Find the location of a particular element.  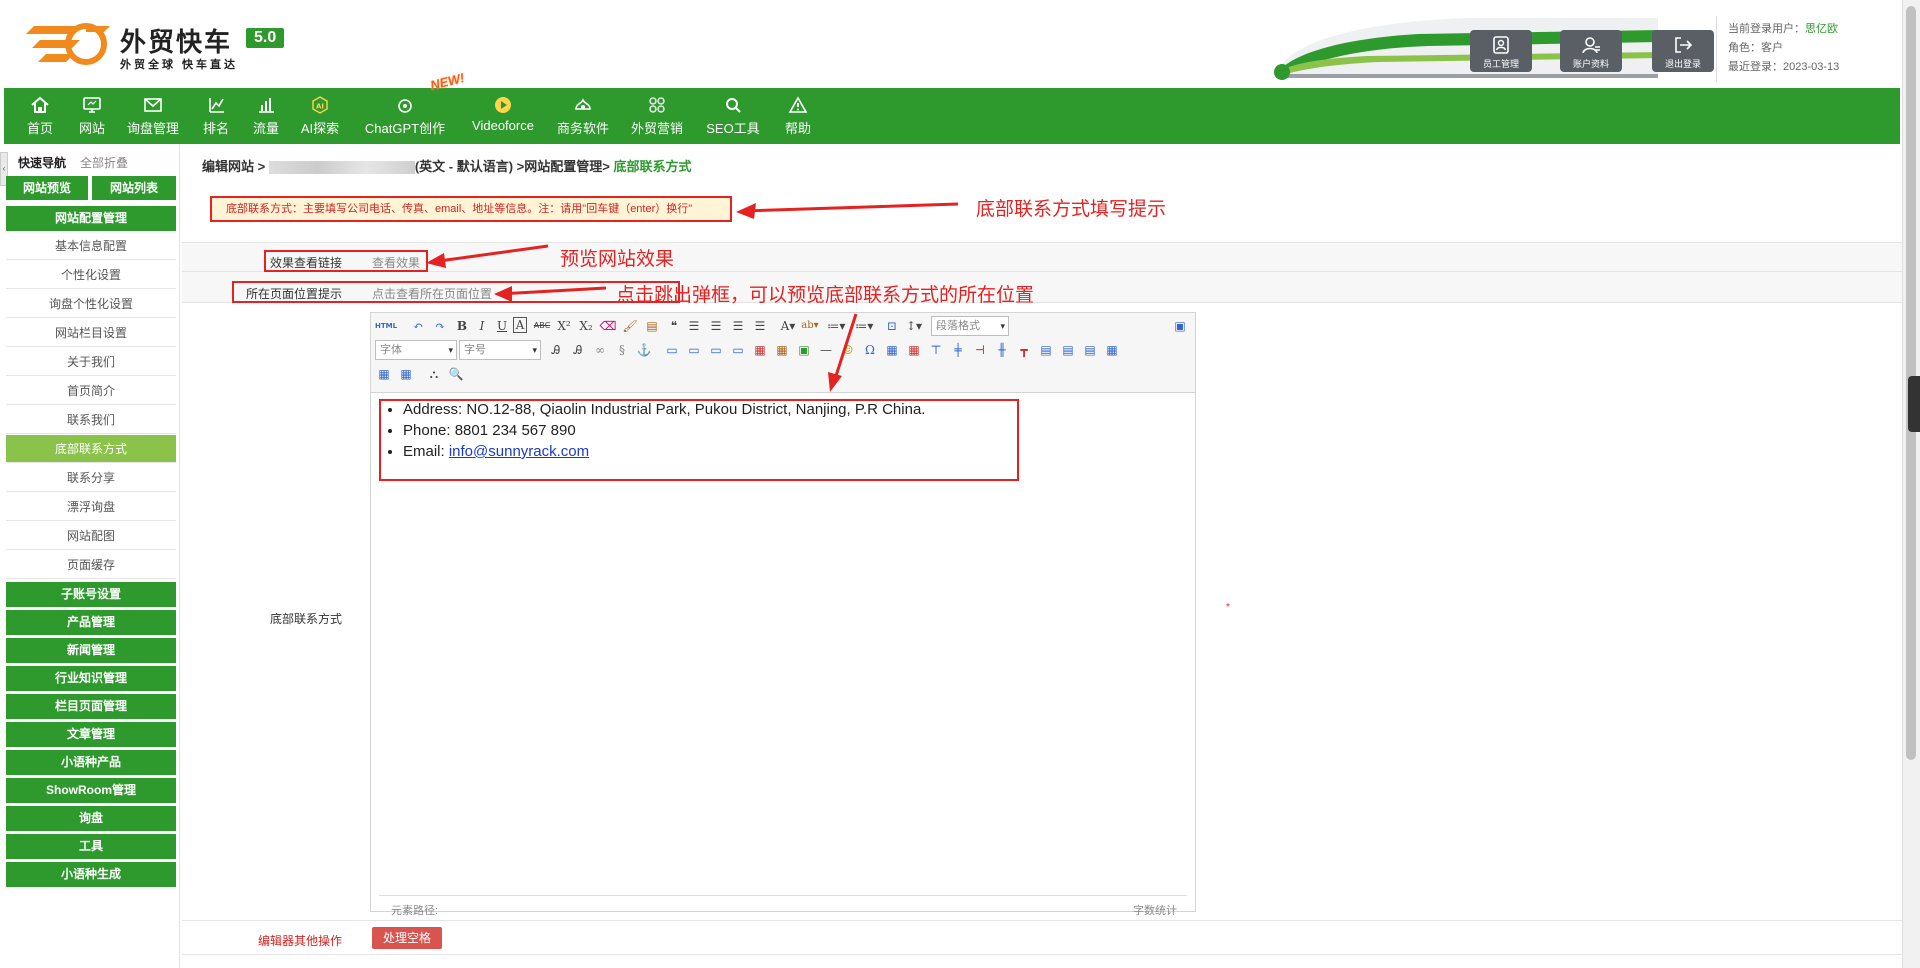

sidebar-group: 询盘 is located at coordinates (91, 818).